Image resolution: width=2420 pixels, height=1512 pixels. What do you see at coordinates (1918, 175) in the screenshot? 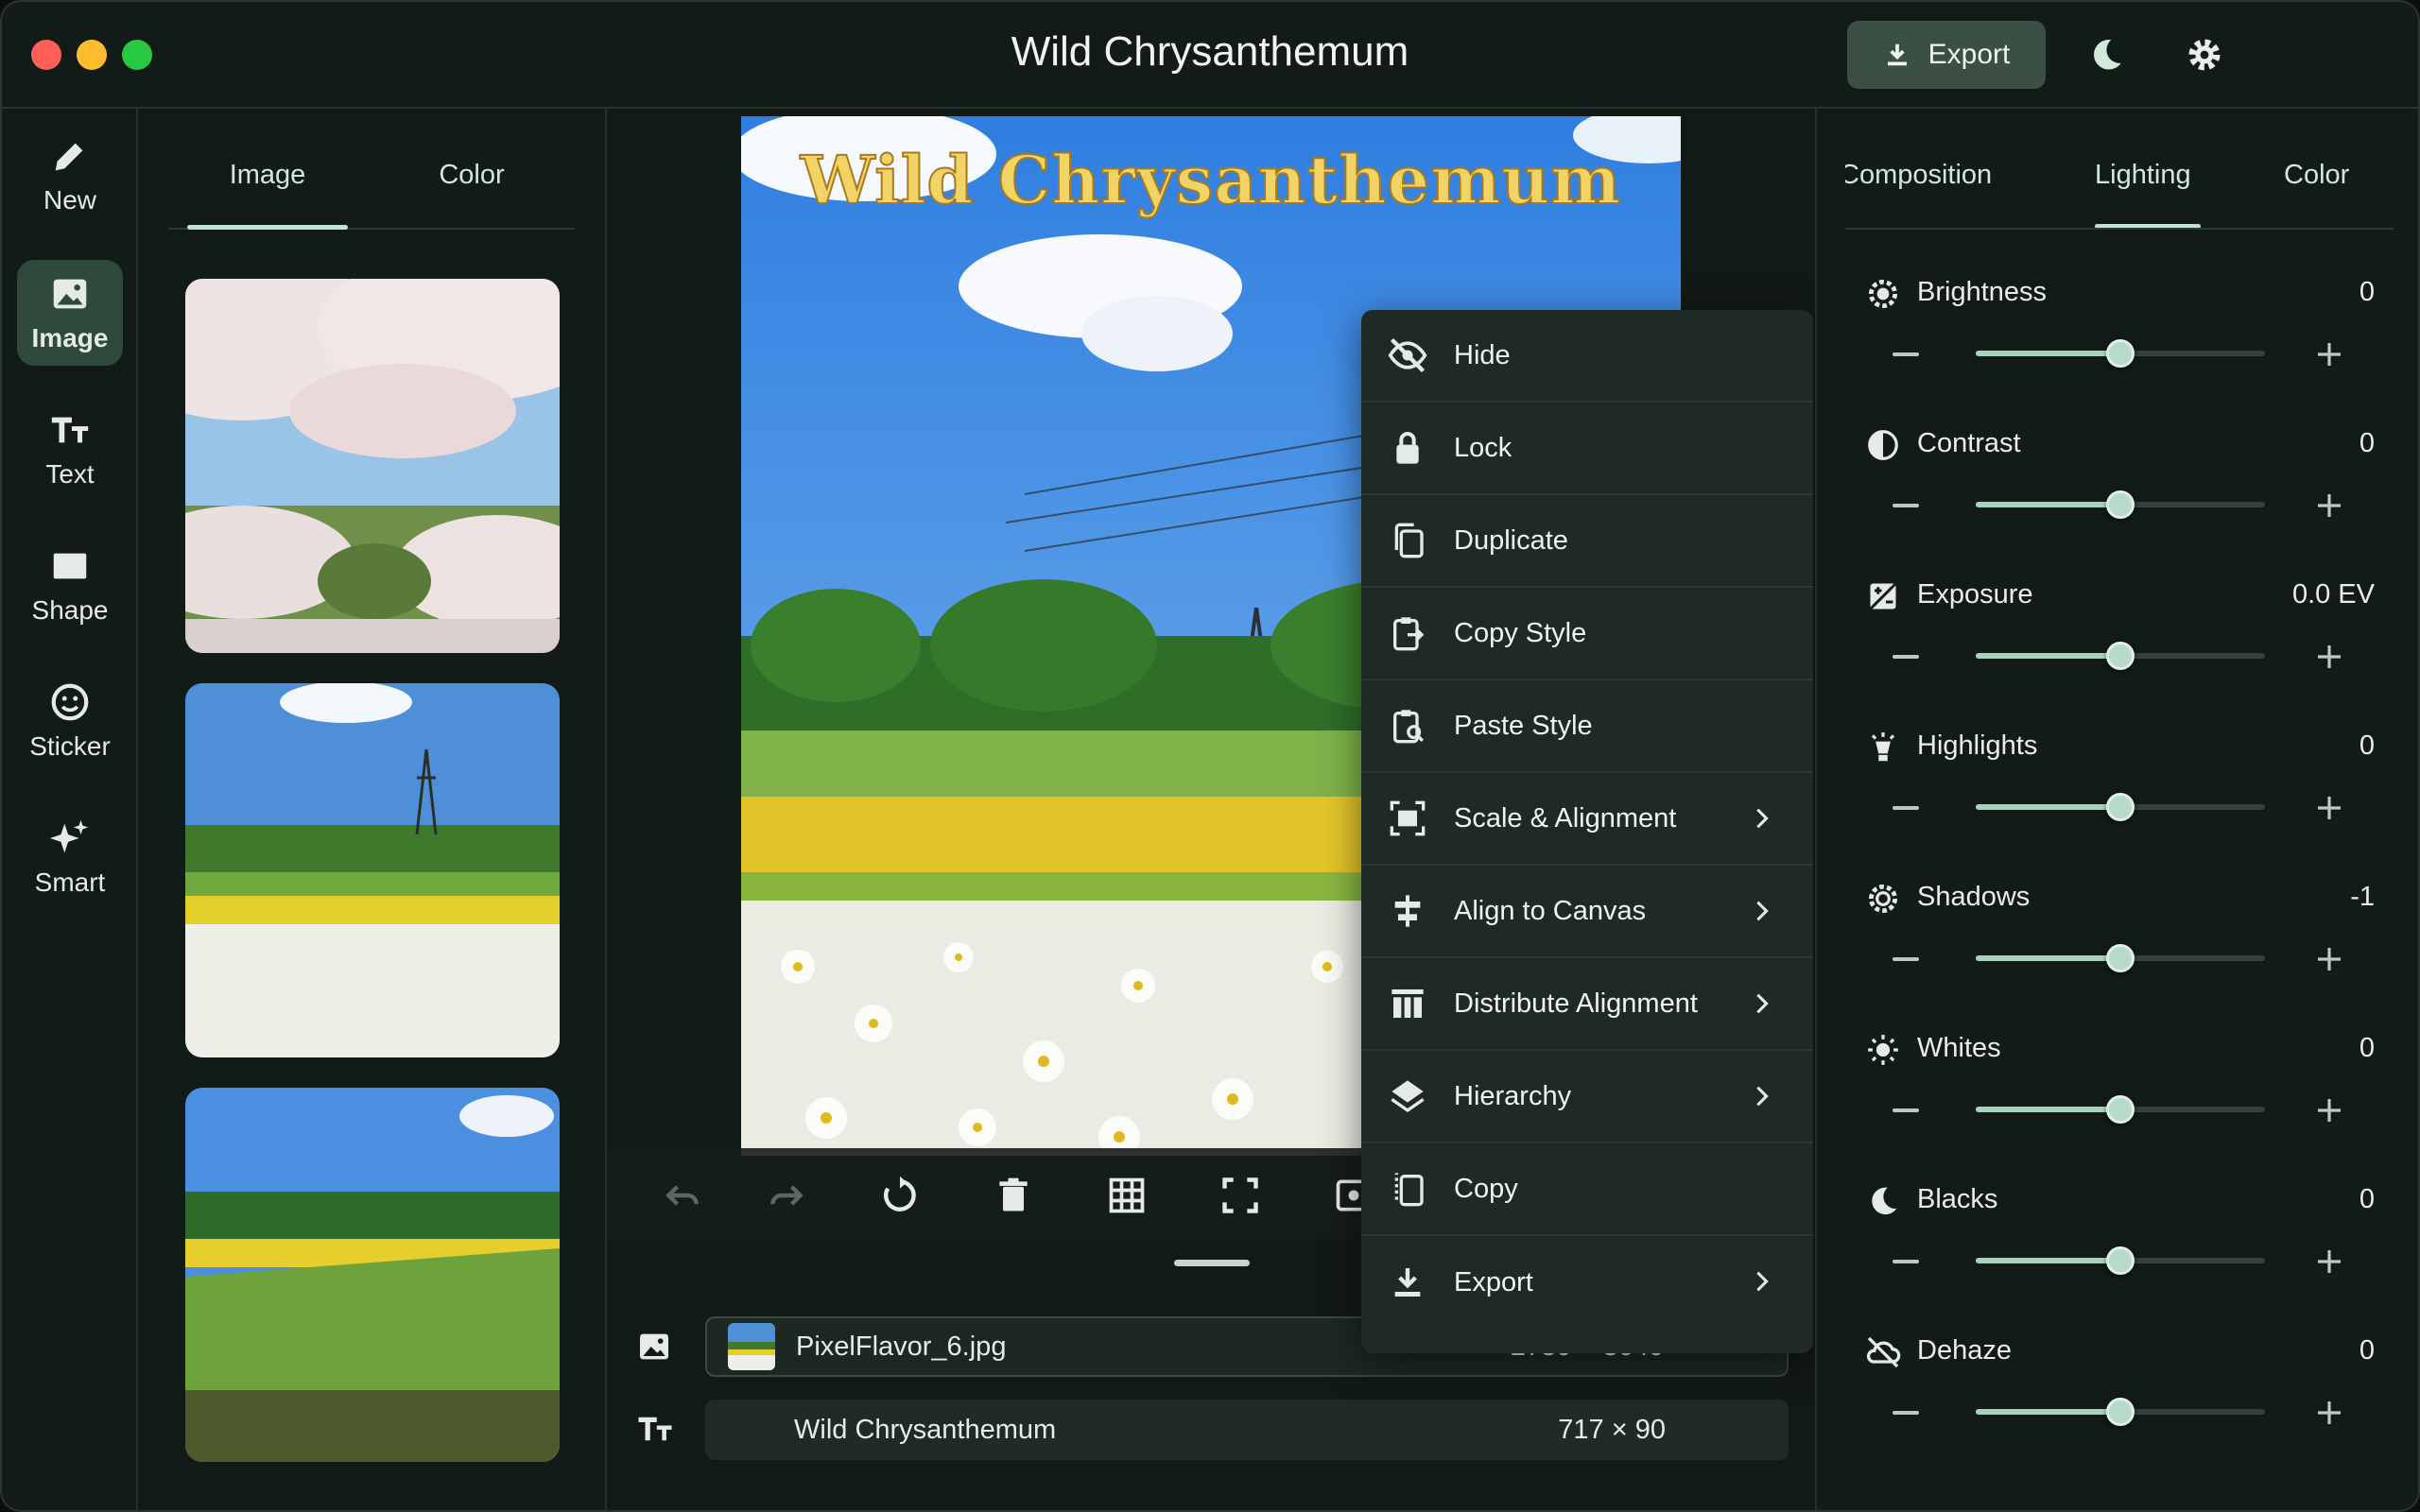
I see `tab-composition: Composition` at bounding box center [1918, 175].